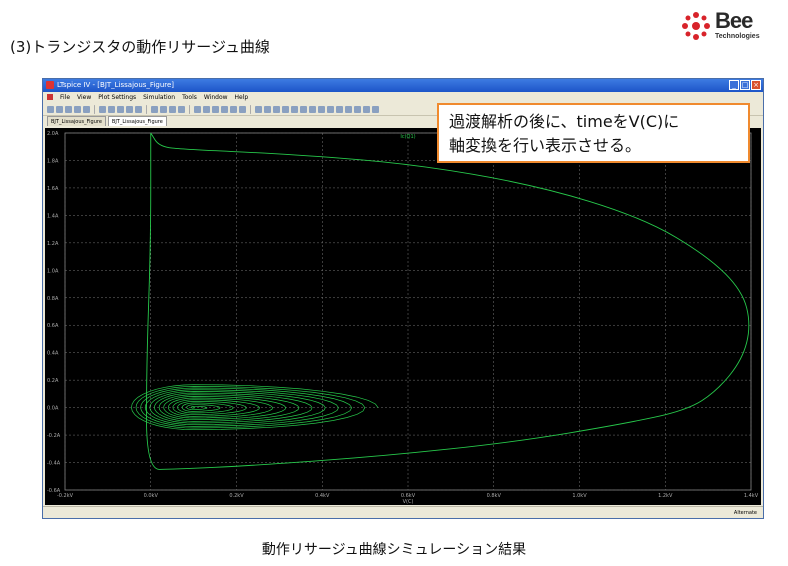 This screenshot has width=788, height=566. I want to click on y-tick-label: -0.2A, so click(54, 436).